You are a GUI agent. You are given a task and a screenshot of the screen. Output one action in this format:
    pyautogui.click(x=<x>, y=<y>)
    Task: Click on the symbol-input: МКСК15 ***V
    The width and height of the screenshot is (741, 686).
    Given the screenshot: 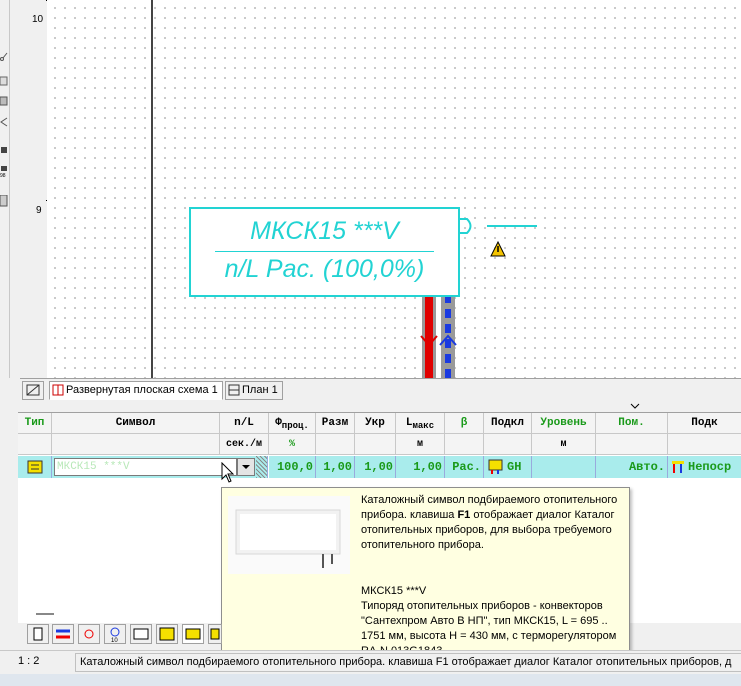 What is the action you would take?
    pyautogui.click(x=93, y=467)
    